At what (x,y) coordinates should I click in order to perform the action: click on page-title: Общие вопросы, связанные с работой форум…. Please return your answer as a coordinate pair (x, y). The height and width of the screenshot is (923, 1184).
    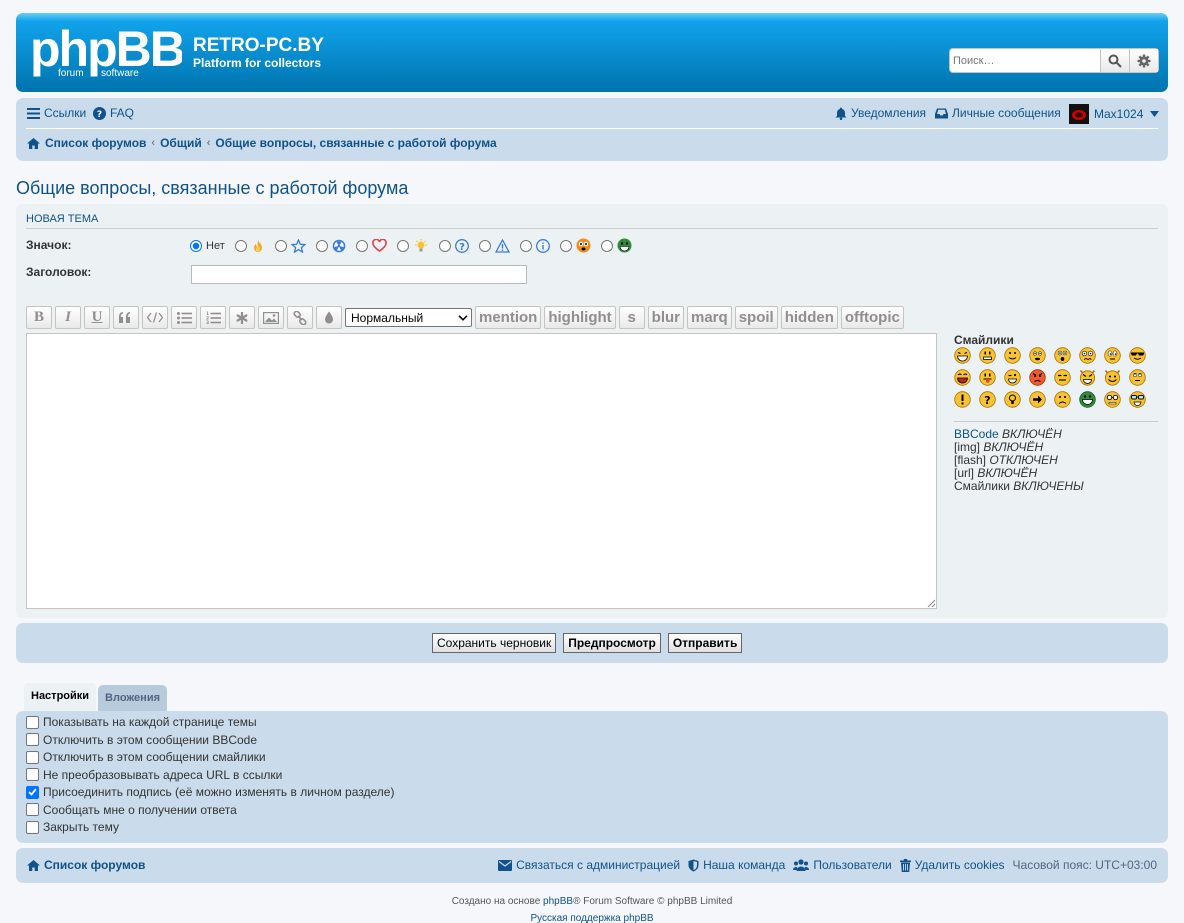
    Looking at the image, I should click on (212, 188).